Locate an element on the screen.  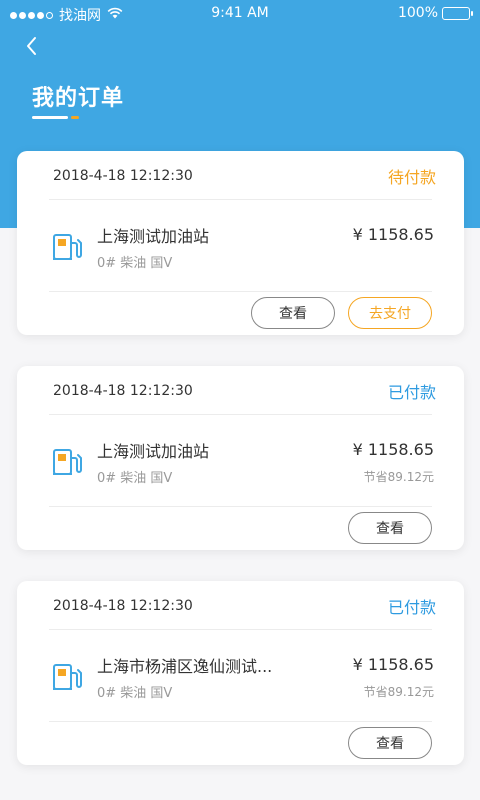
status-bar: 找油网 9:41 AM 100% is located at coordinates (240, 14).